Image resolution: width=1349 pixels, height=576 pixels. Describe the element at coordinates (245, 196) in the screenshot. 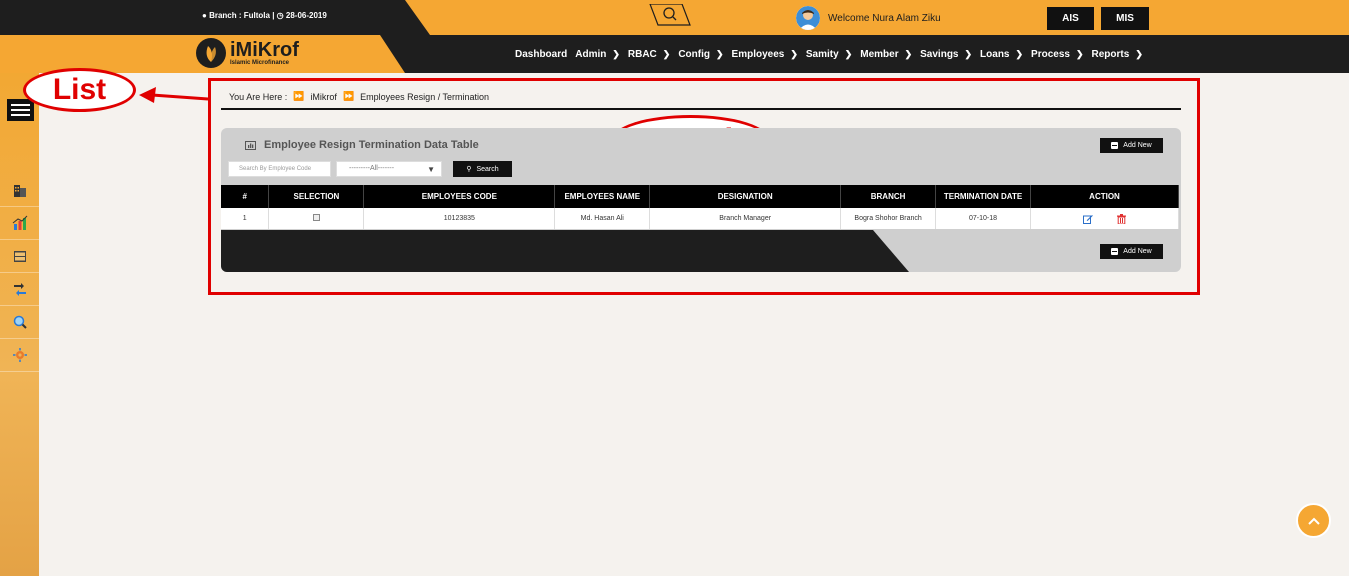

I see `col-no: #` at that location.